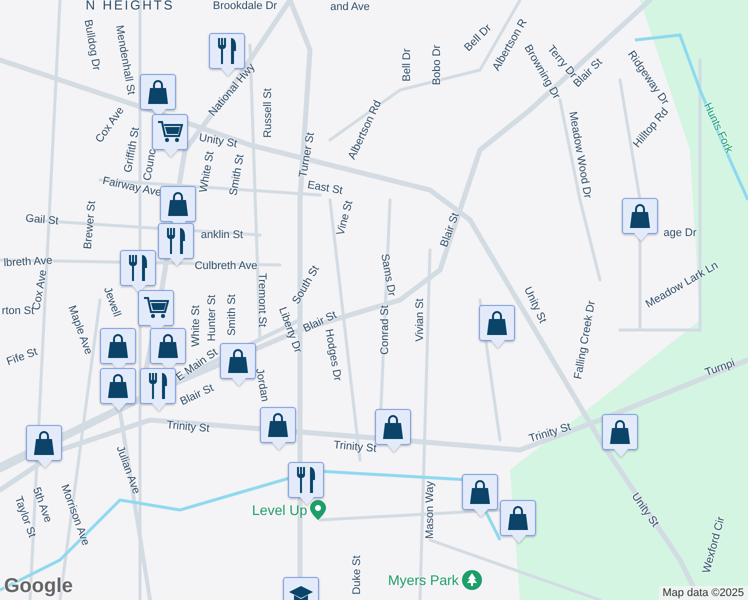 Image resolution: width=748 pixels, height=600 pixels. Describe the element at coordinates (245, 6) in the screenshot. I see `street-label: Brookdale Dr` at that location.